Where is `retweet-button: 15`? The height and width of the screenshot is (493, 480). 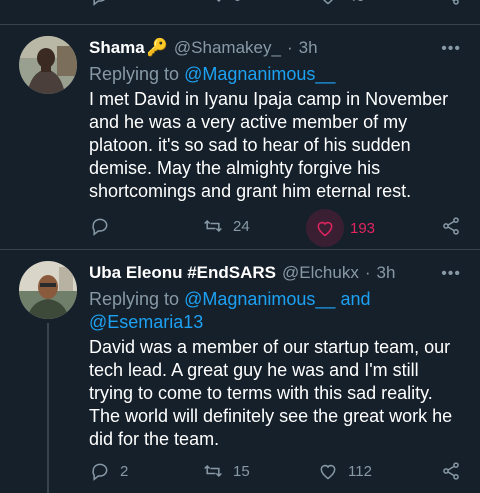
retweet-button: 15 is located at coordinates (226, 471).